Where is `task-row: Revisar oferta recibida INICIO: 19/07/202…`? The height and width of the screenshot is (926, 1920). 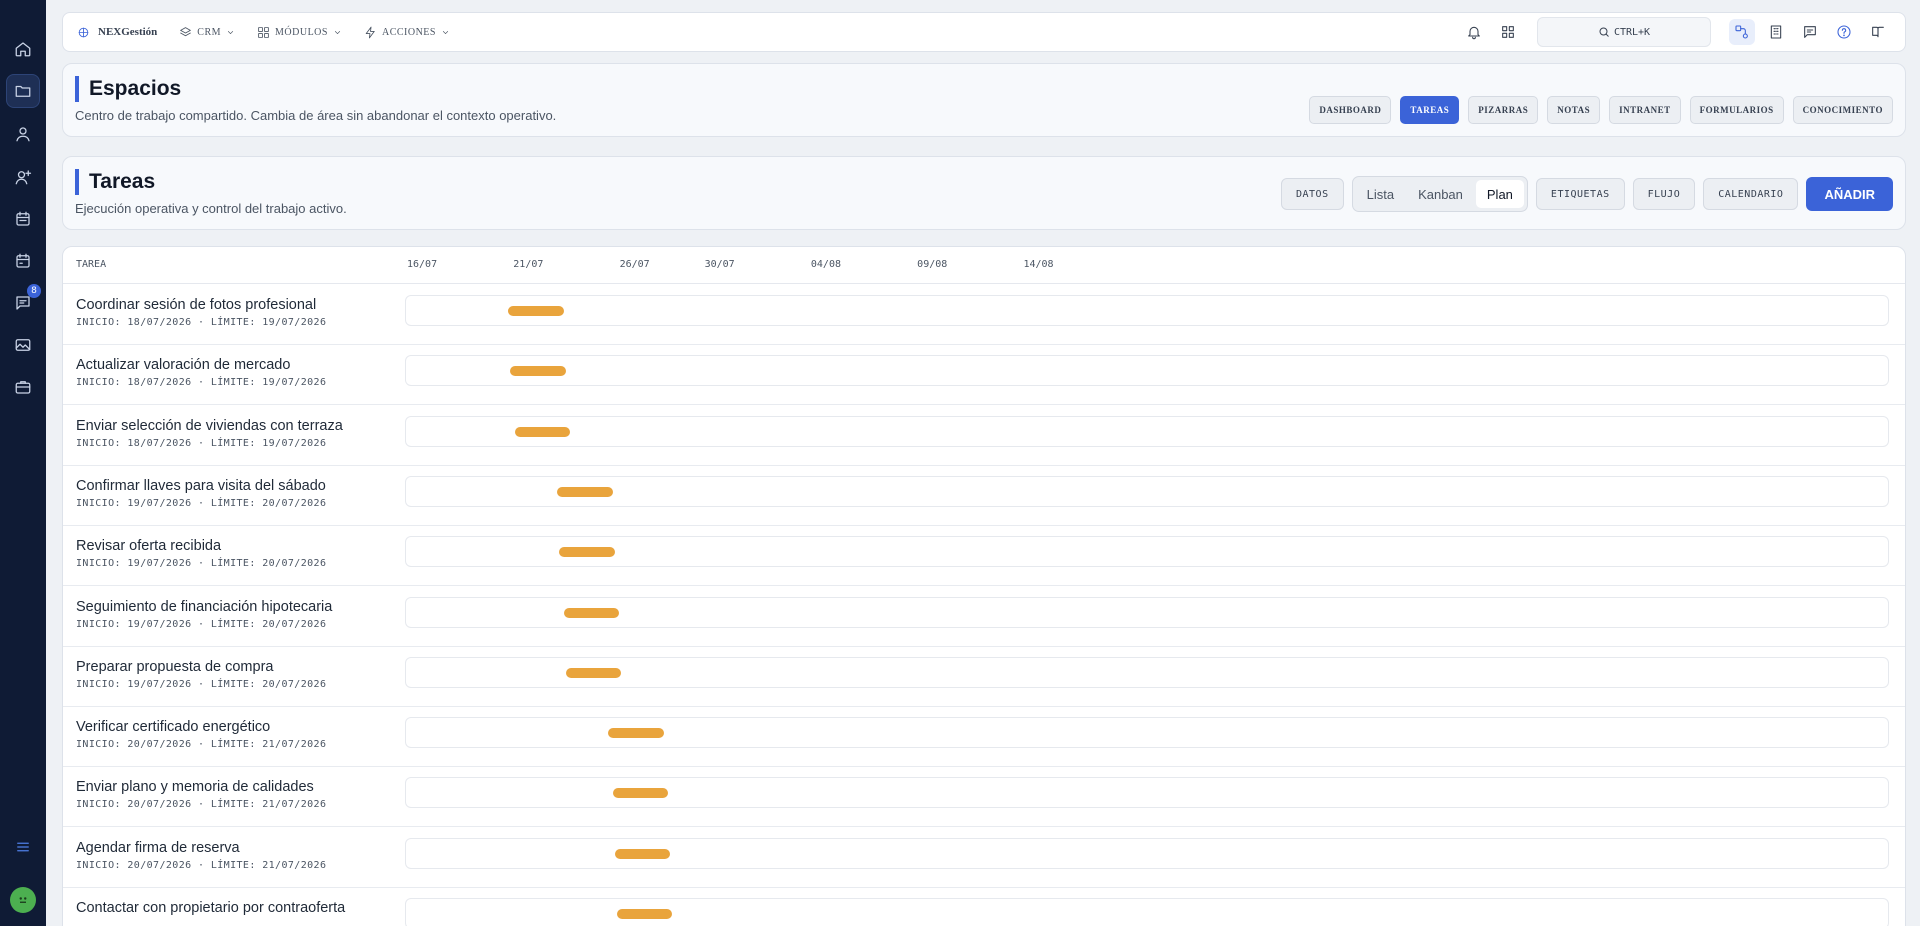 task-row: Revisar oferta recibida INICIO: 19/07/202… is located at coordinates (984, 556).